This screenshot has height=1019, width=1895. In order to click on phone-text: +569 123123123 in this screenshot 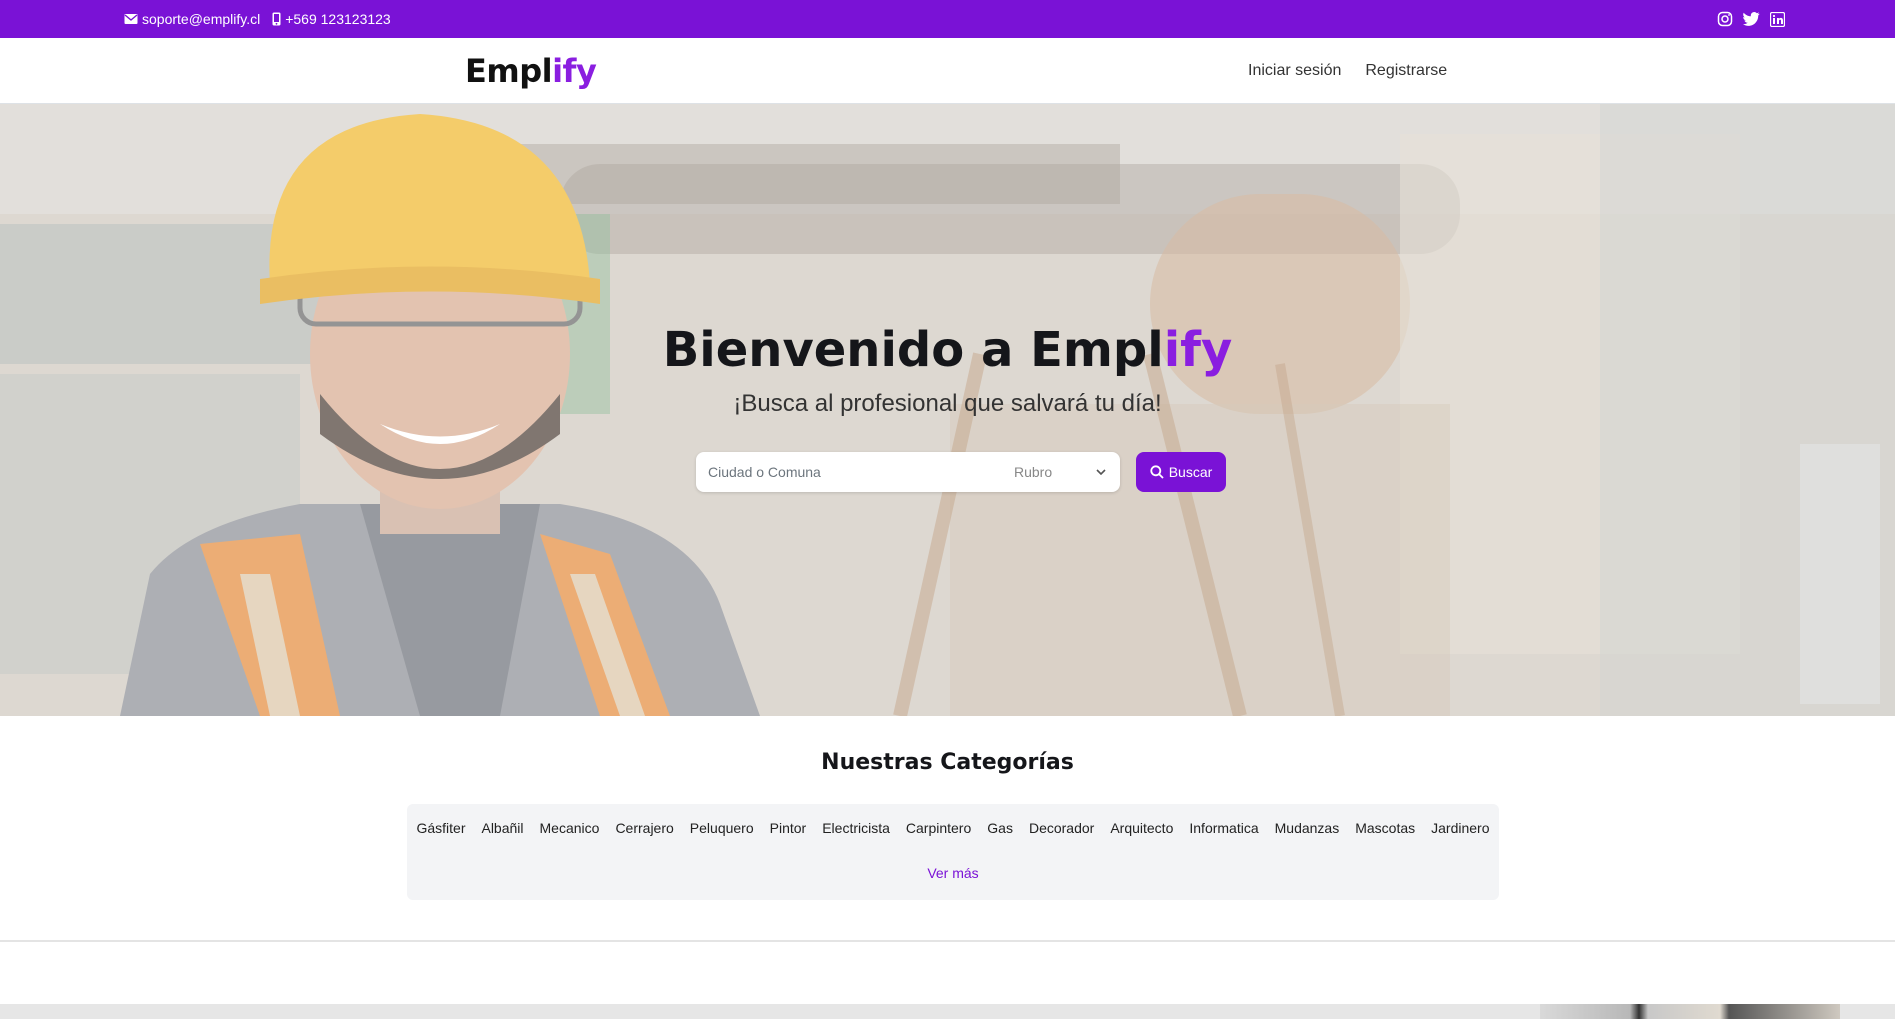, I will do `click(338, 19)`.